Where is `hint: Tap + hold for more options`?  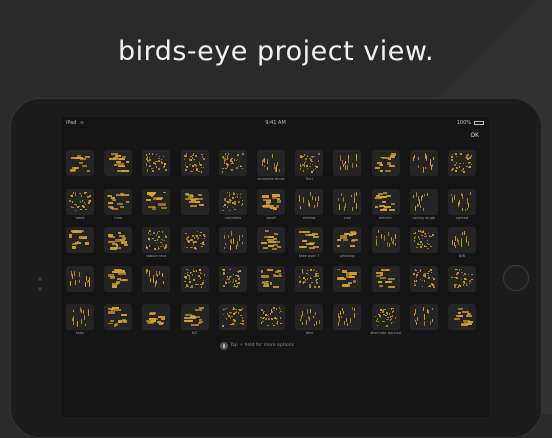
hint: Tap + hold for more options is located at coordinates (257, 346).